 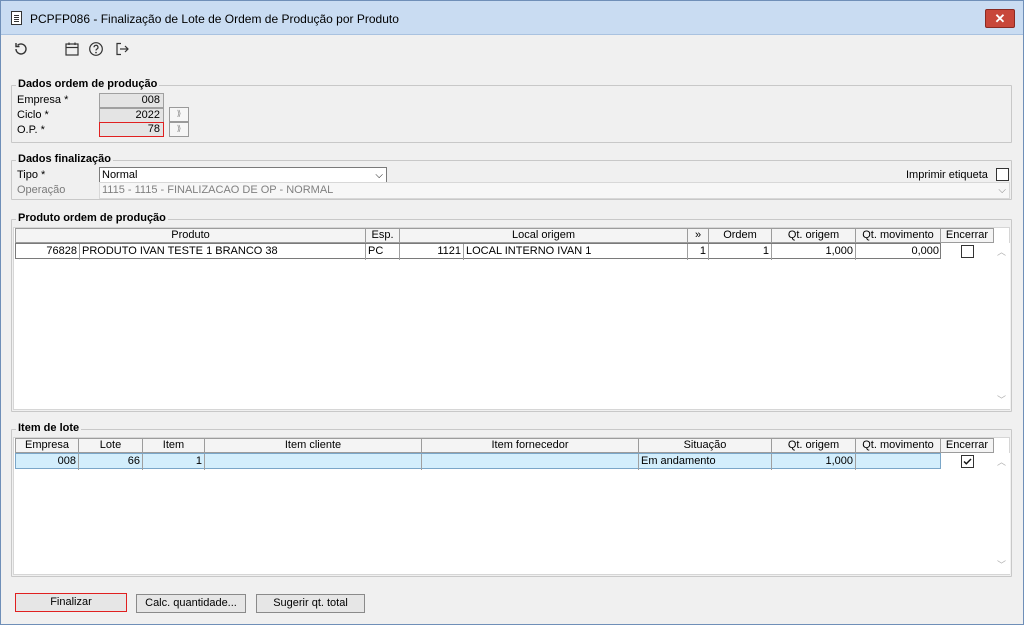 What do you see at coordinates (382, 235) in the screenshot?
I see `col-esp: Esp.` at bounding box center [382, 235].